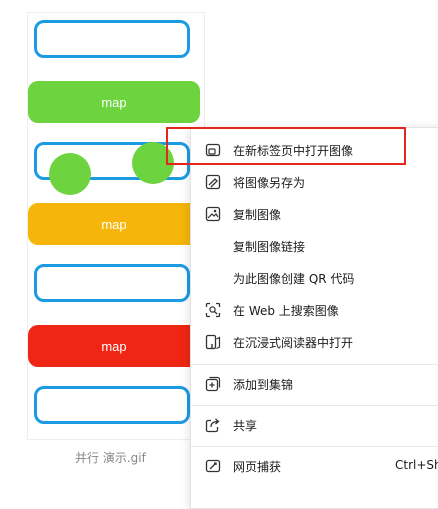  Describe the element at coordinates (213, 182) in the screenshot. I see `save-image-icon` at that location.